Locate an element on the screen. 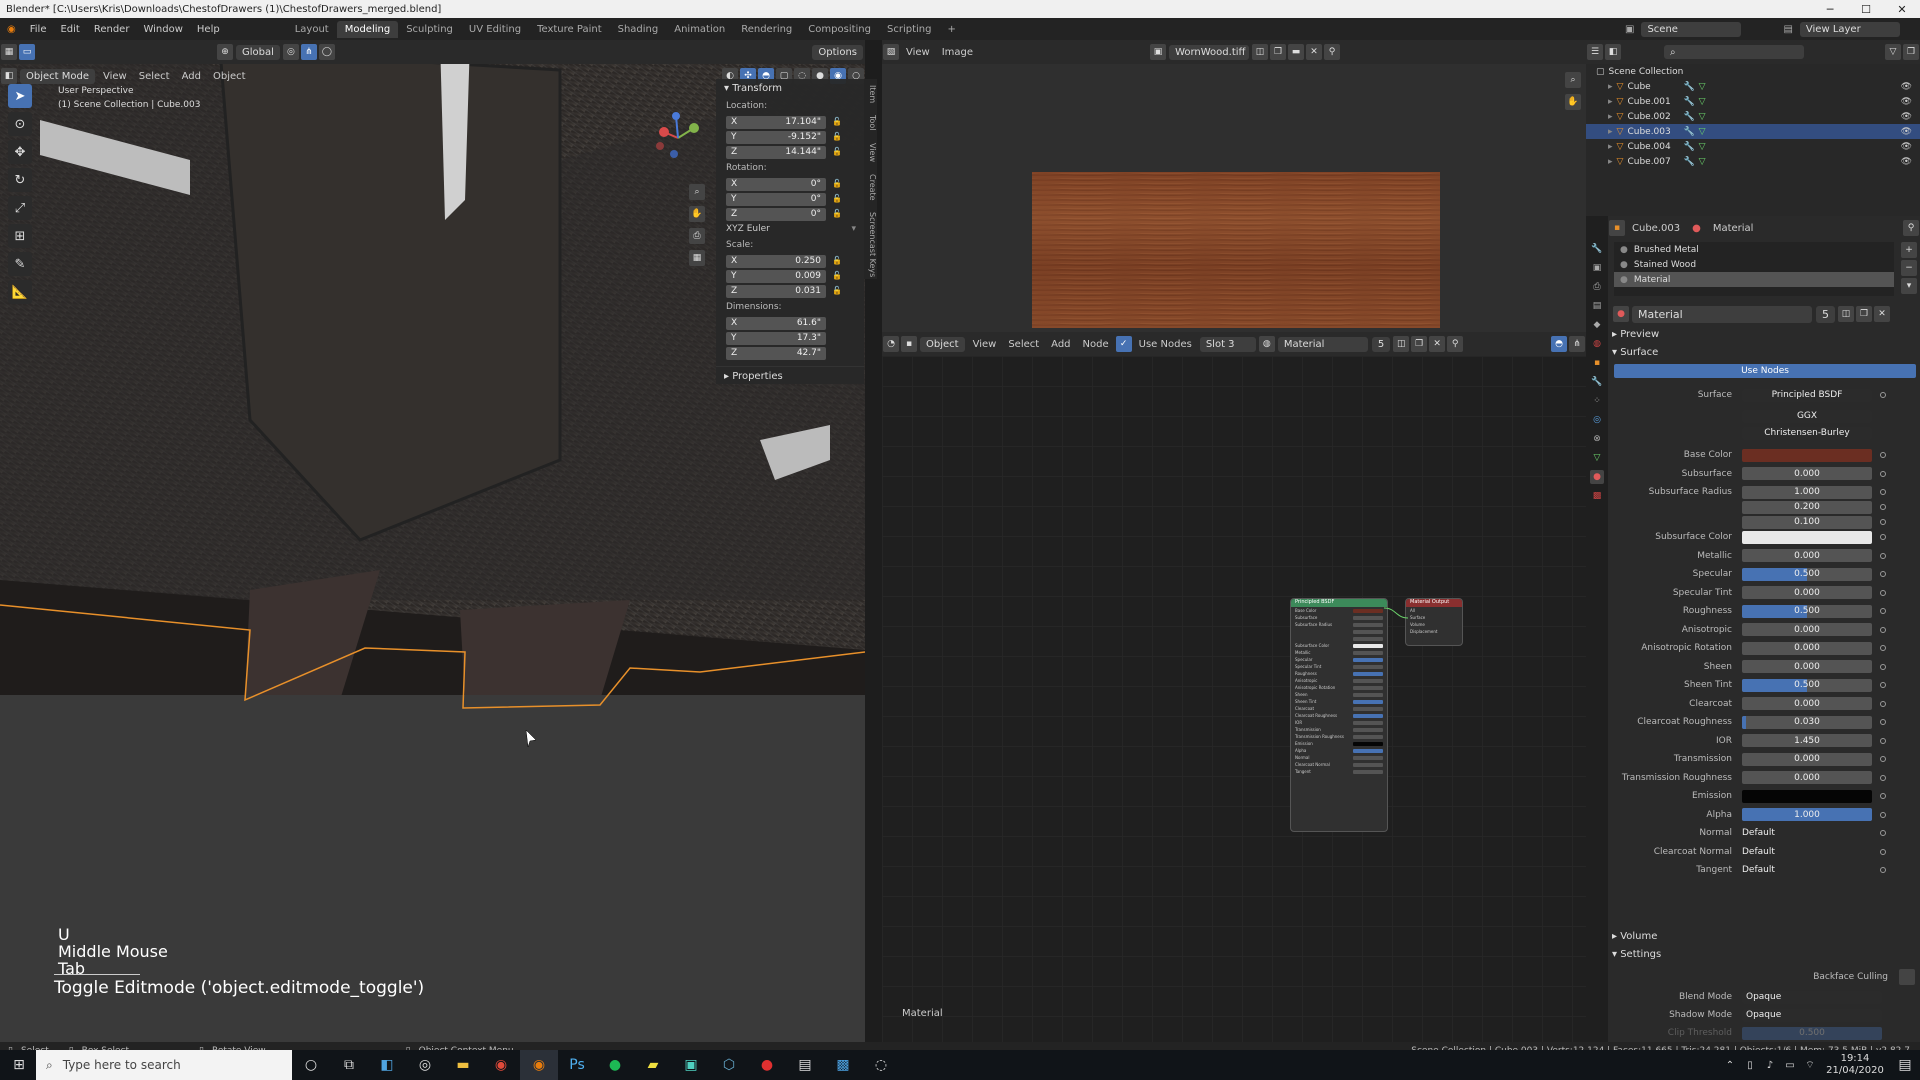 The width and height of the screenshot is (1920, 1080). bsdf-socket-row: Subsurface Radius is located at coordinates (1339, 624).